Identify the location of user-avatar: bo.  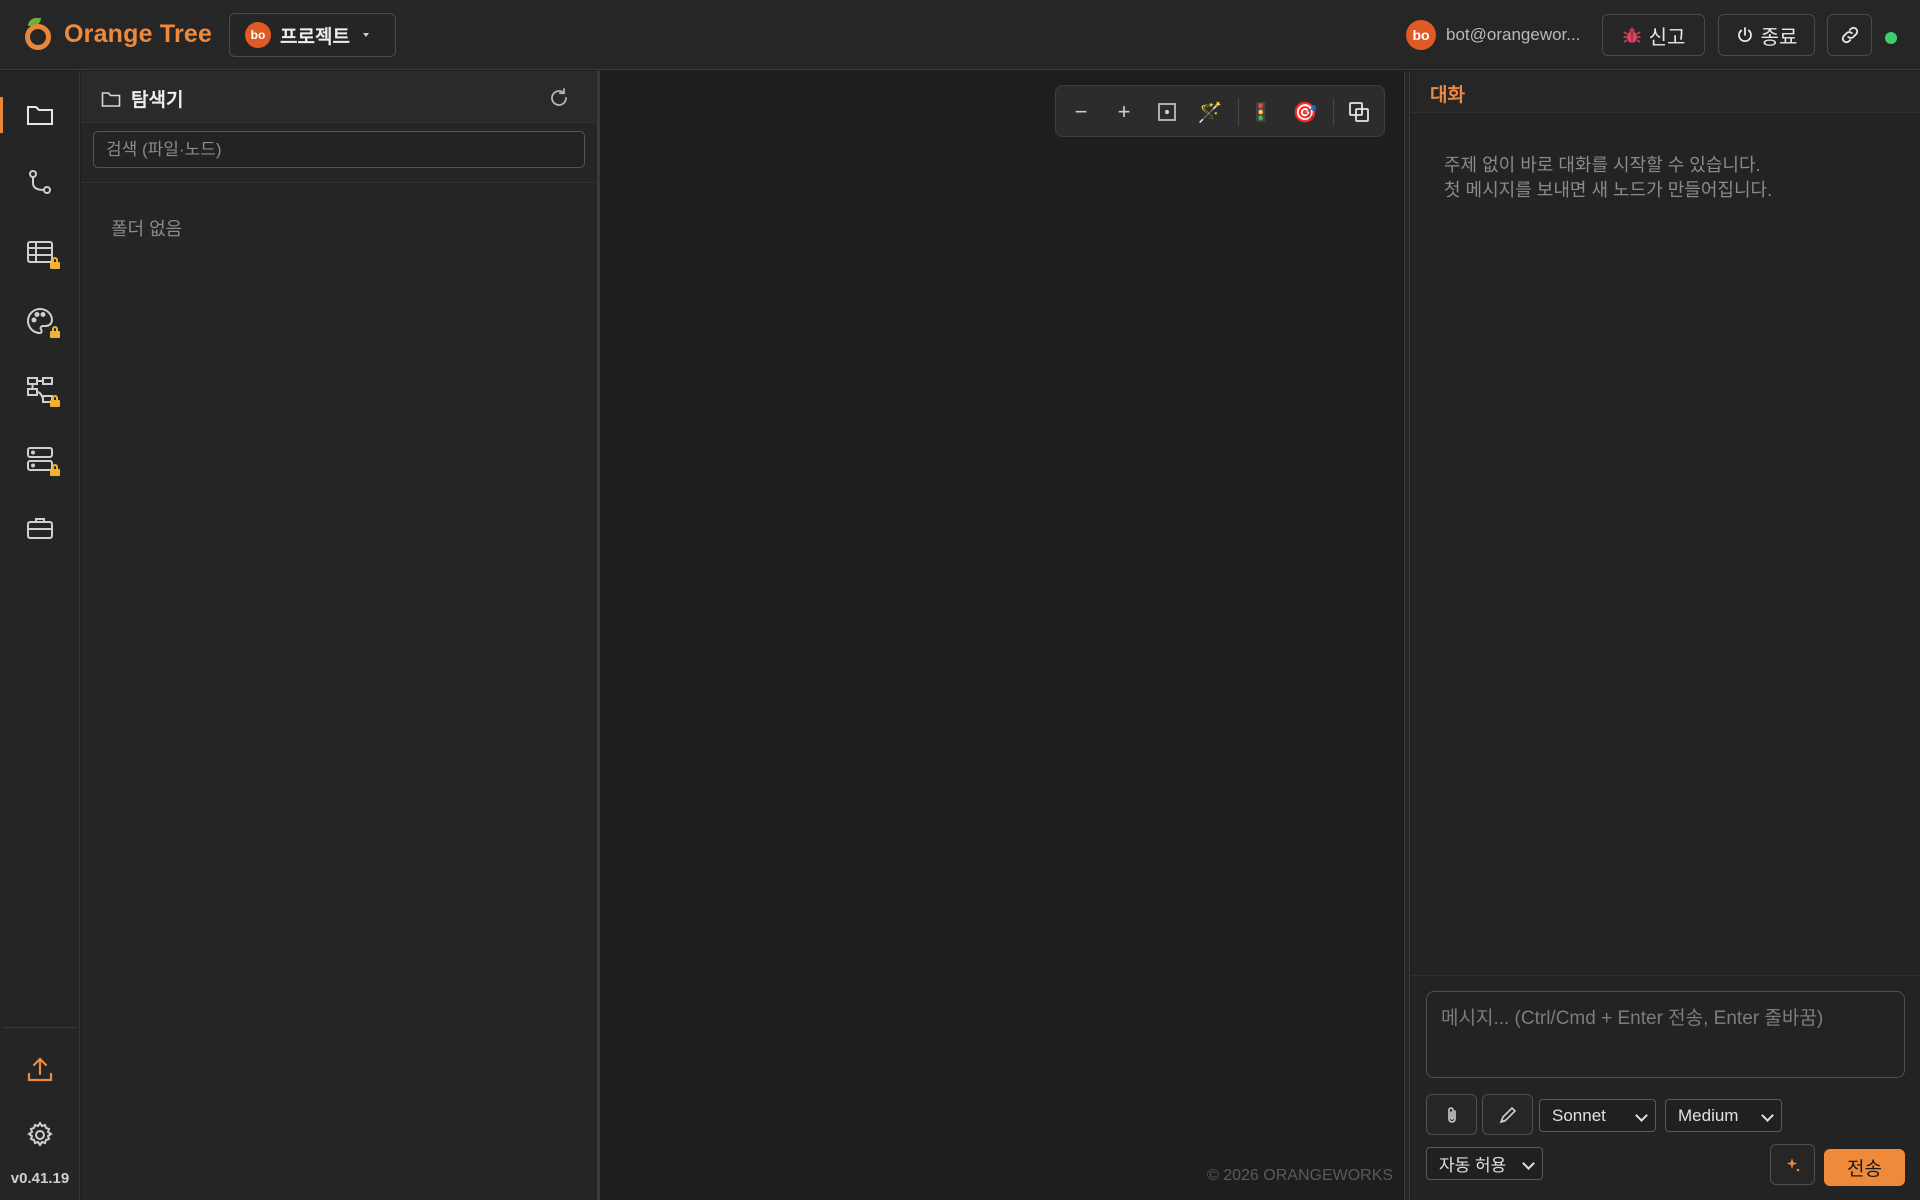
(1421, 35).